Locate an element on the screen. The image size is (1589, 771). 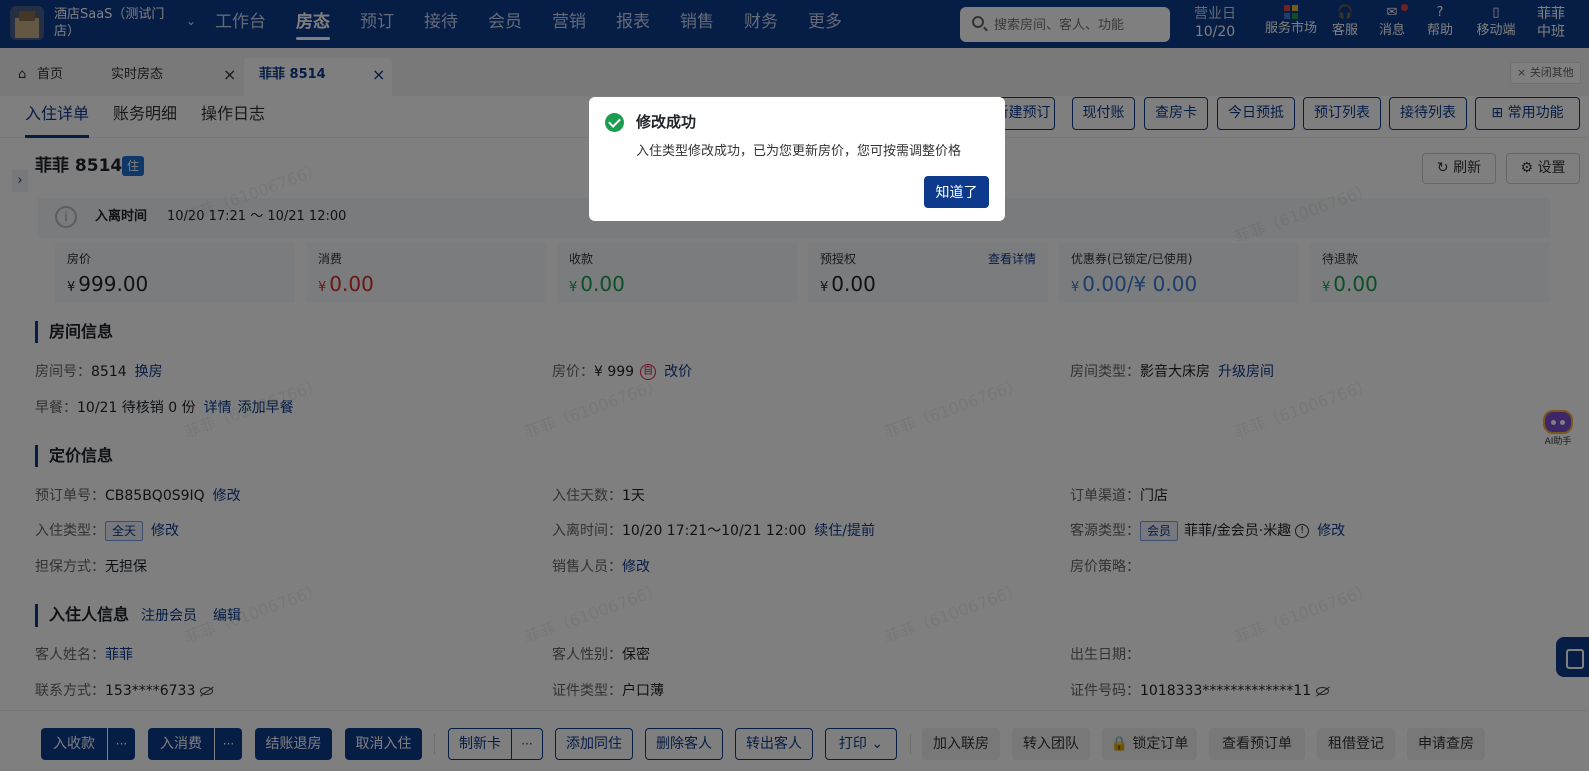
success-dialog: 修改成功 入住类型修改成功，已为您更新房价，您可按需调整价格 知道了 is located at coordinates (797, 159).